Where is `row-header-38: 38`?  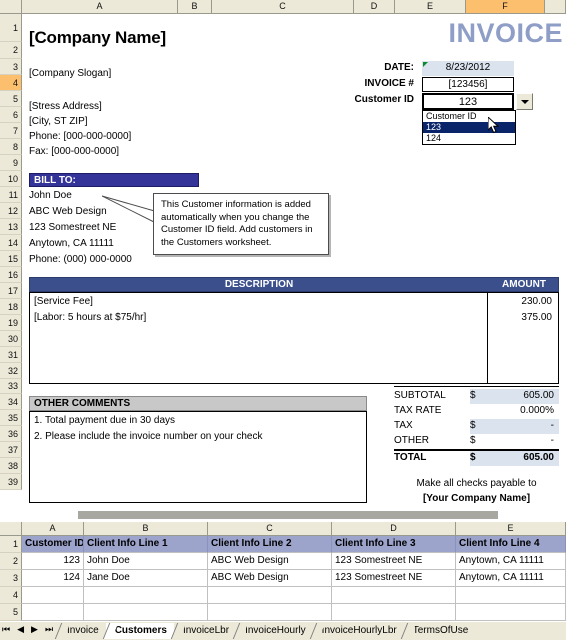
row-header-38: 38 is located at coordinates (11, 466).